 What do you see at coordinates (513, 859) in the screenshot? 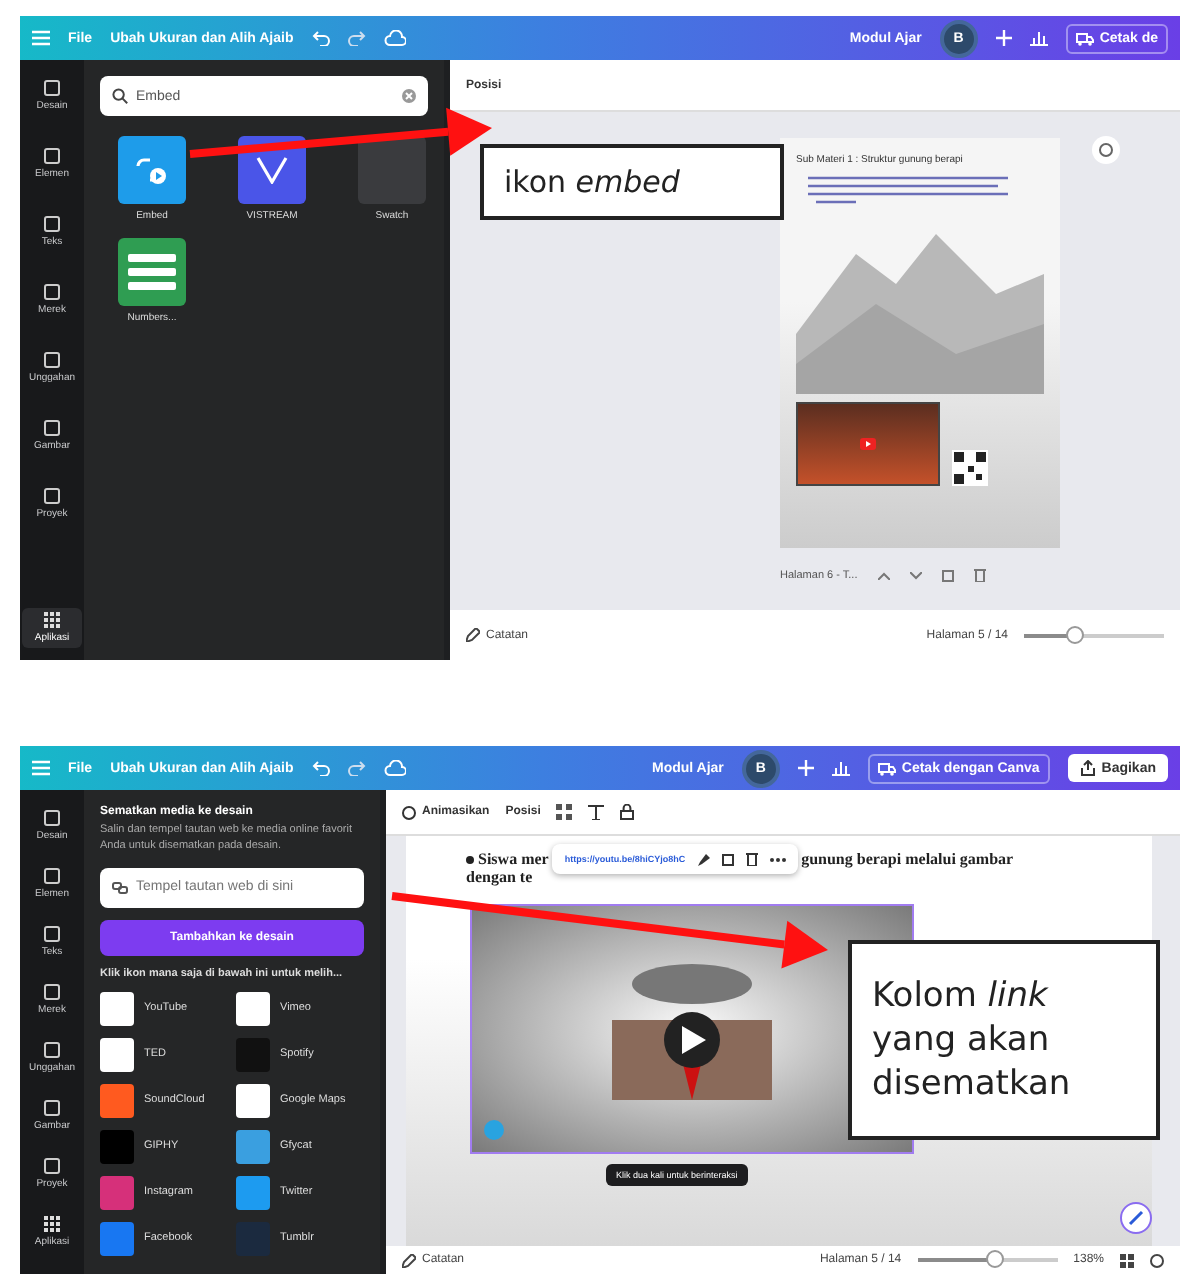
I see `text-line: Siswa mer` at bounding box center [513, 859].